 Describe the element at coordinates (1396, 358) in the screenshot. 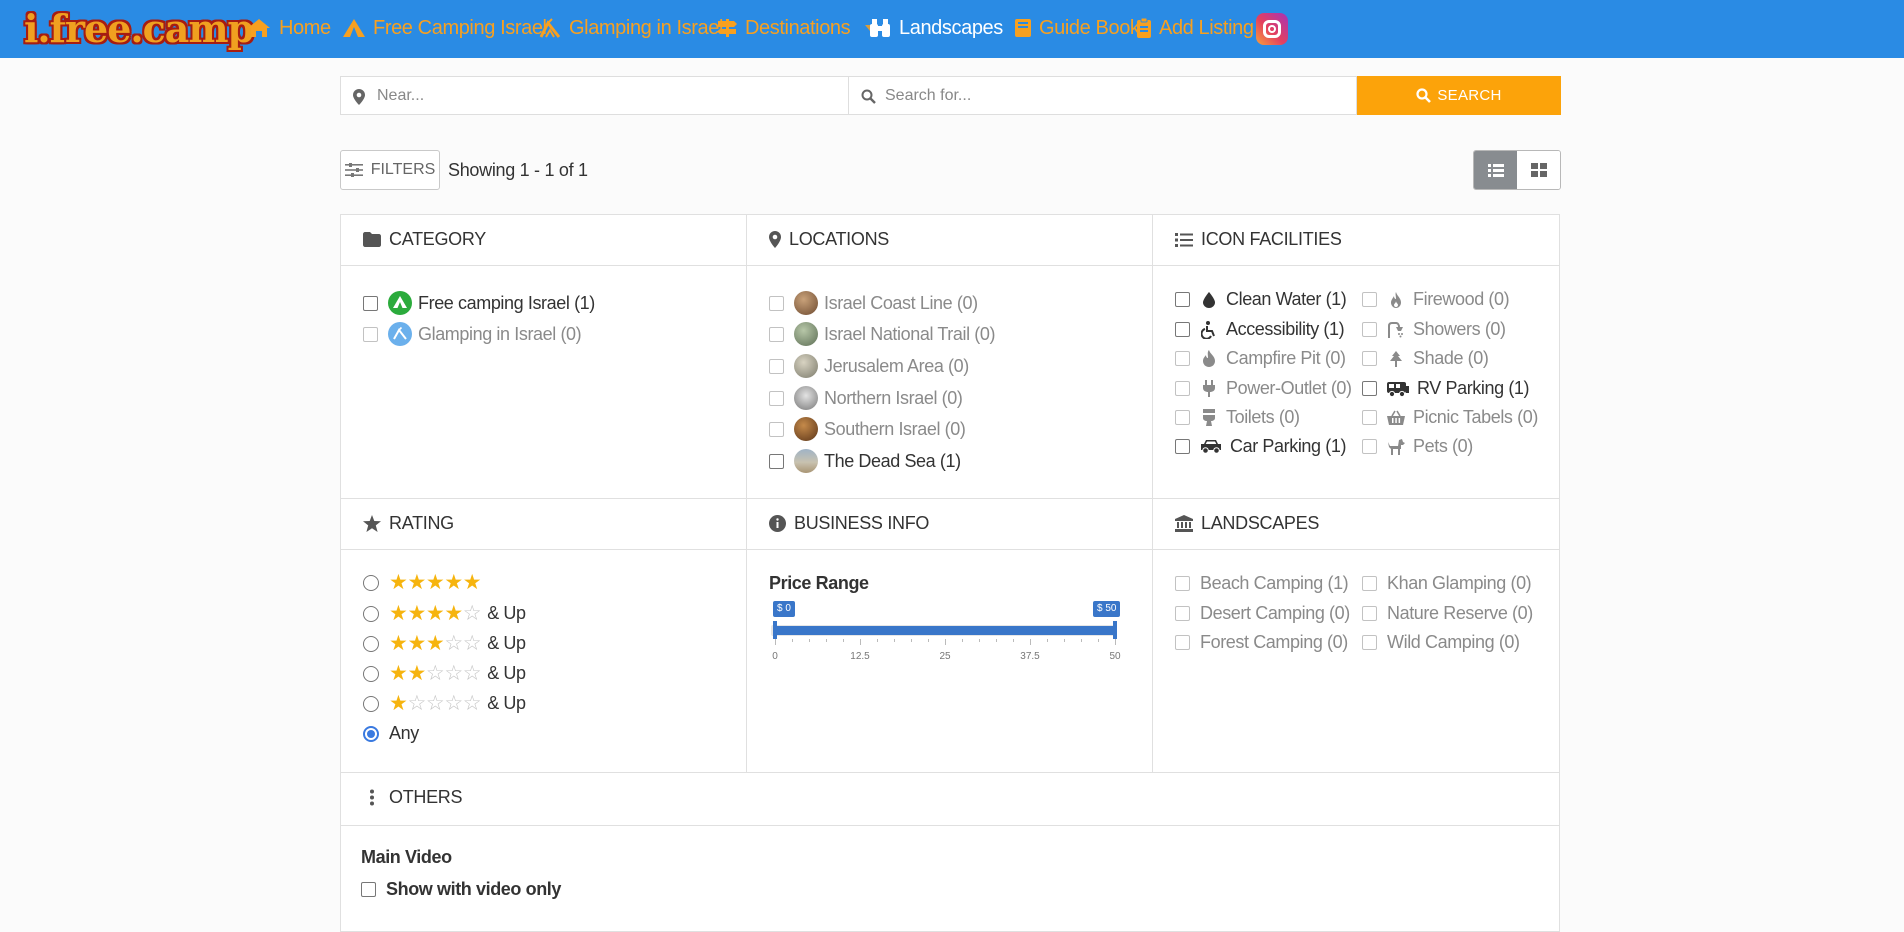

I see `tree-icon` at that location.